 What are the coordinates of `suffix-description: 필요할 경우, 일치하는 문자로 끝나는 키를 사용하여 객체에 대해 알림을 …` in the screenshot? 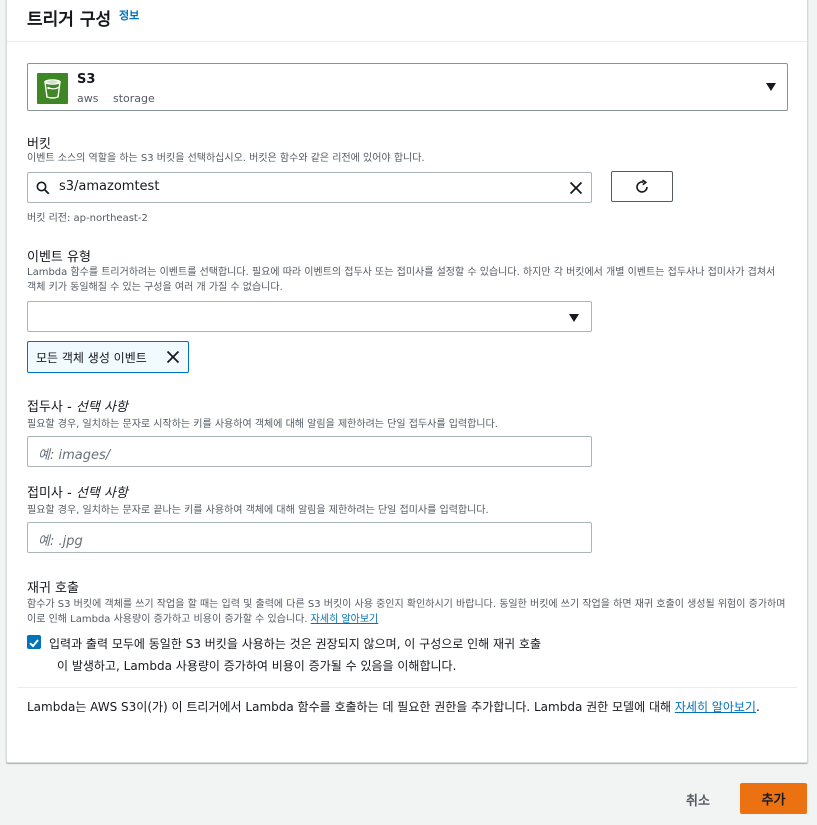 It's located at (258, 510).